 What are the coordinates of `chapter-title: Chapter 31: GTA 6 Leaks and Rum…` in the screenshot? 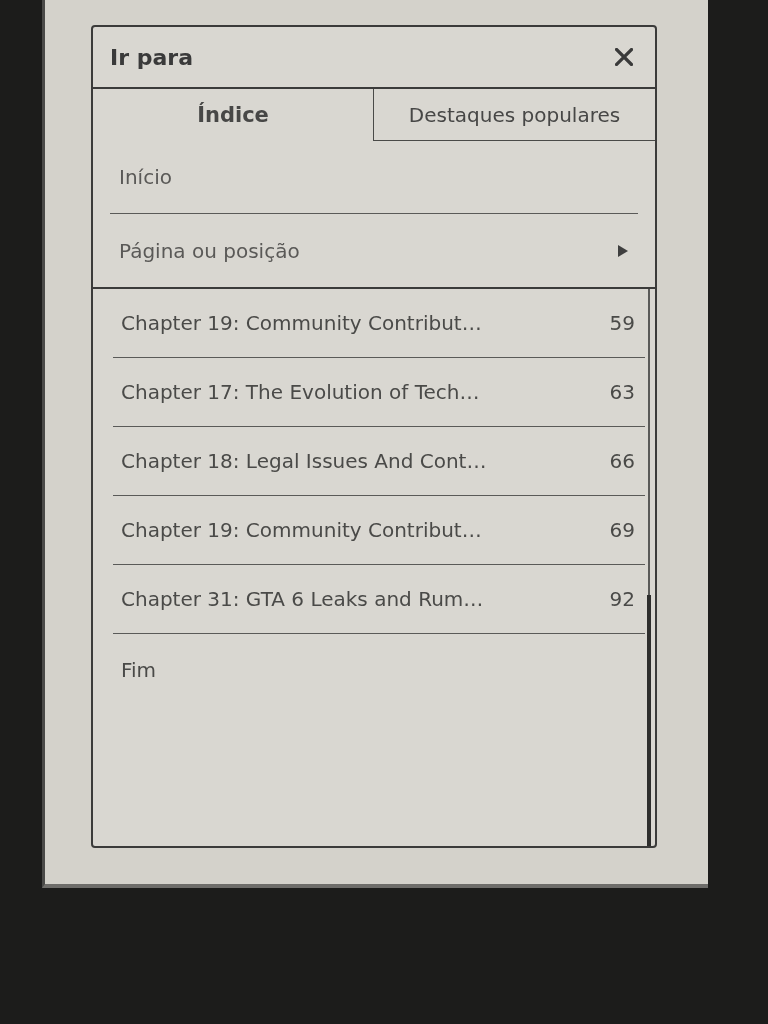 It's located at (302, 599).